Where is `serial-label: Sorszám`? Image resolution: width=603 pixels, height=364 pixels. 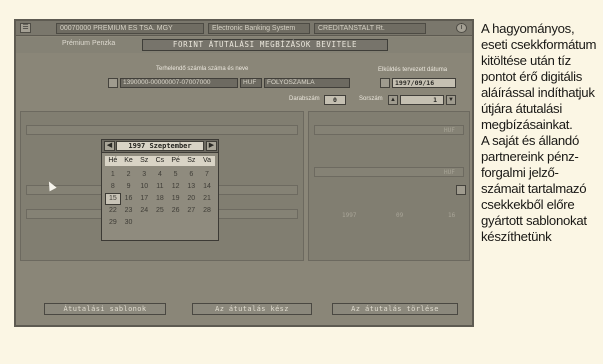 serial-label: Sorszám is located at coordinates (371, 99).